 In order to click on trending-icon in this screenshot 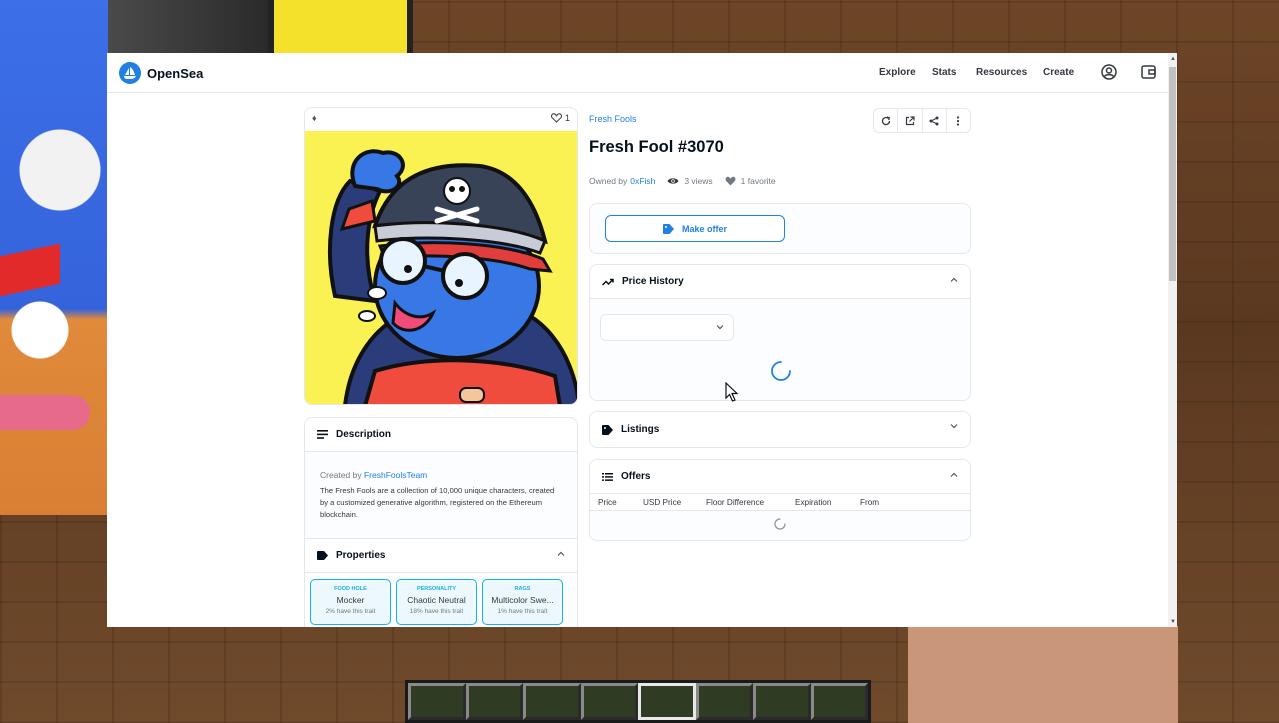, I will do `click(608, 282)`.